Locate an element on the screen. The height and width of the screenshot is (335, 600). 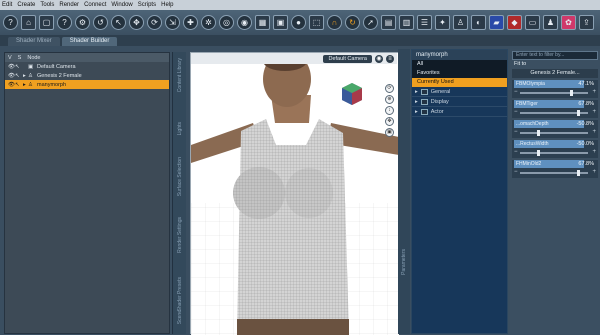
home-icon: ⌂ is located at coordinates (28, 22).